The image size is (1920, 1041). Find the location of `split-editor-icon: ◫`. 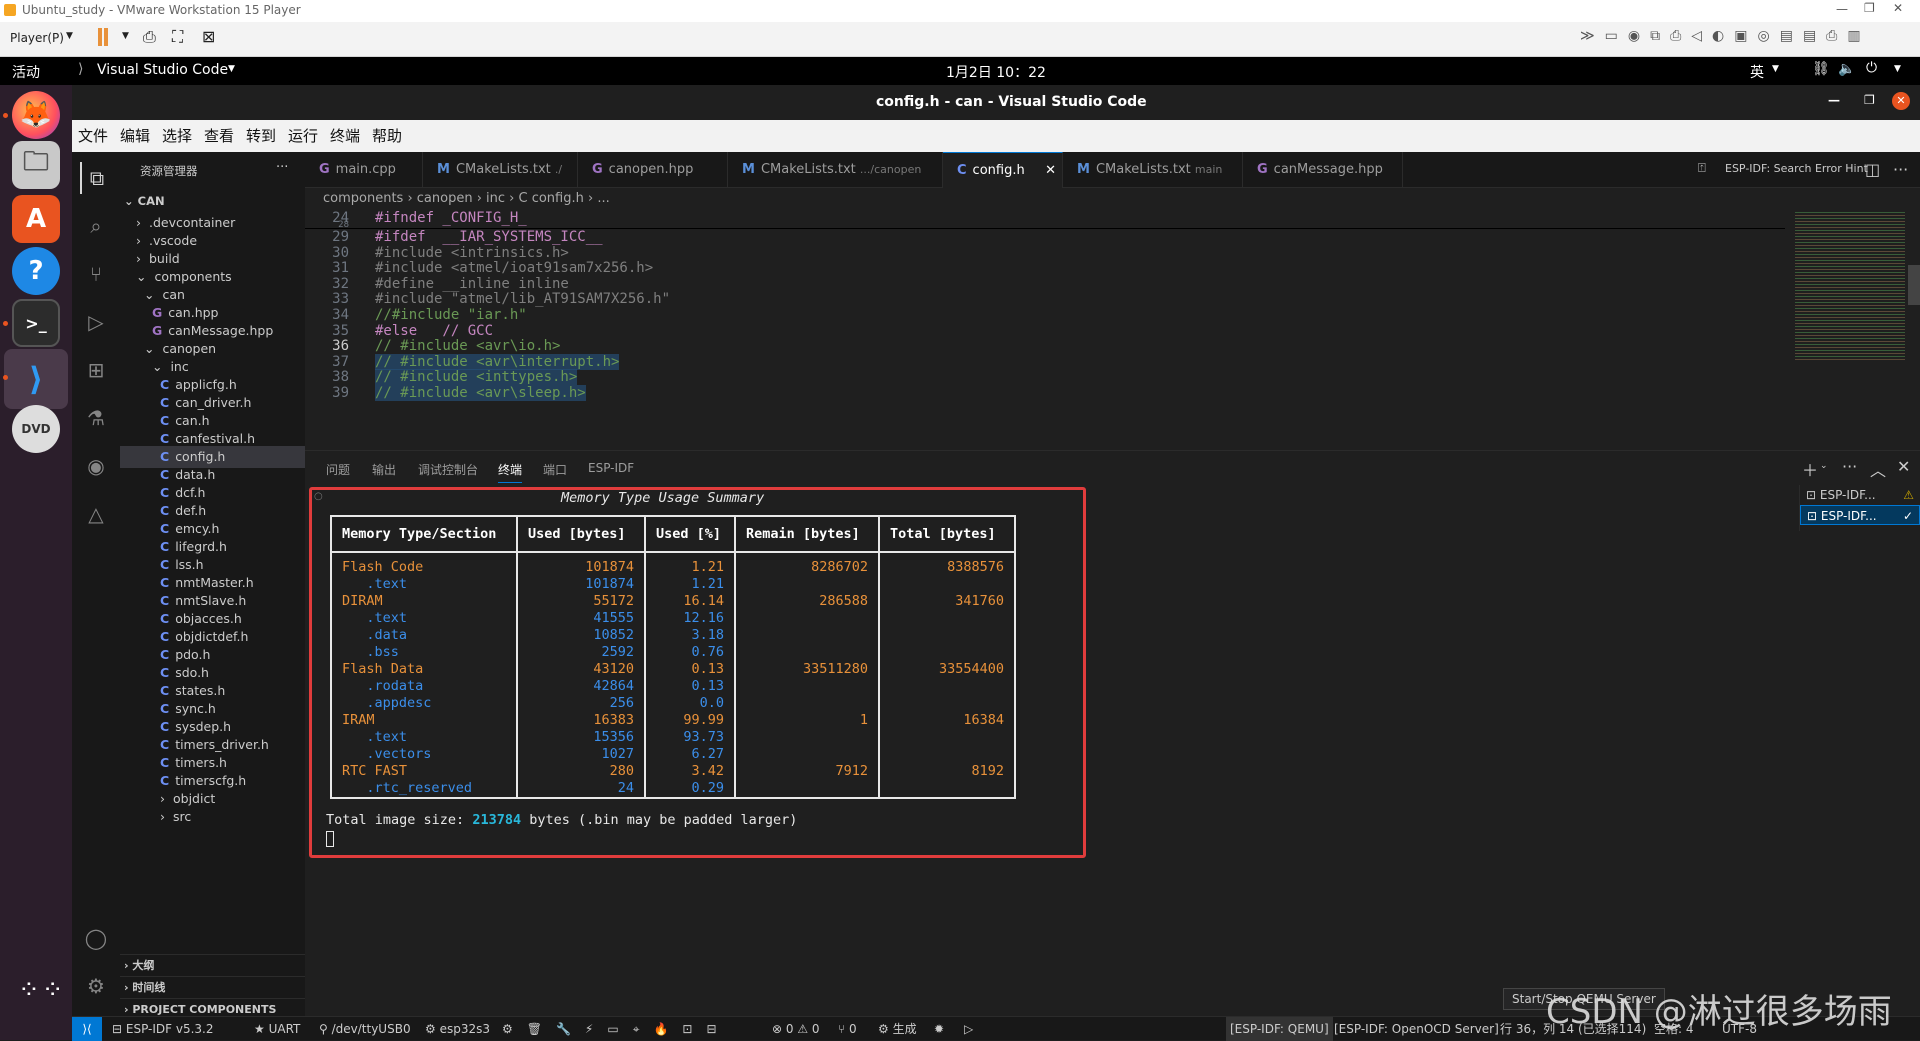

split-editor-icon: ◫ is located at coordinates (1872, 169).